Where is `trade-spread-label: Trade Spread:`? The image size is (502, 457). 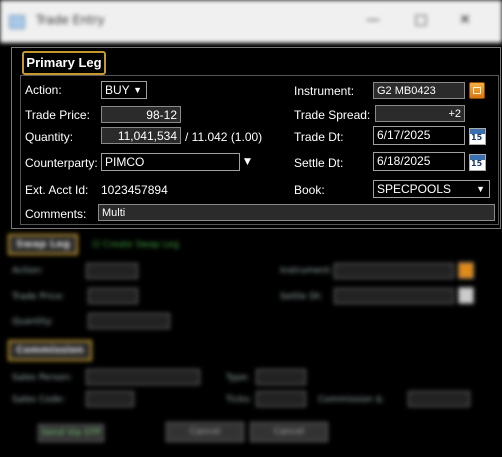
trade-spread-label: Trade Spread: is located at coordinates (332, 115).